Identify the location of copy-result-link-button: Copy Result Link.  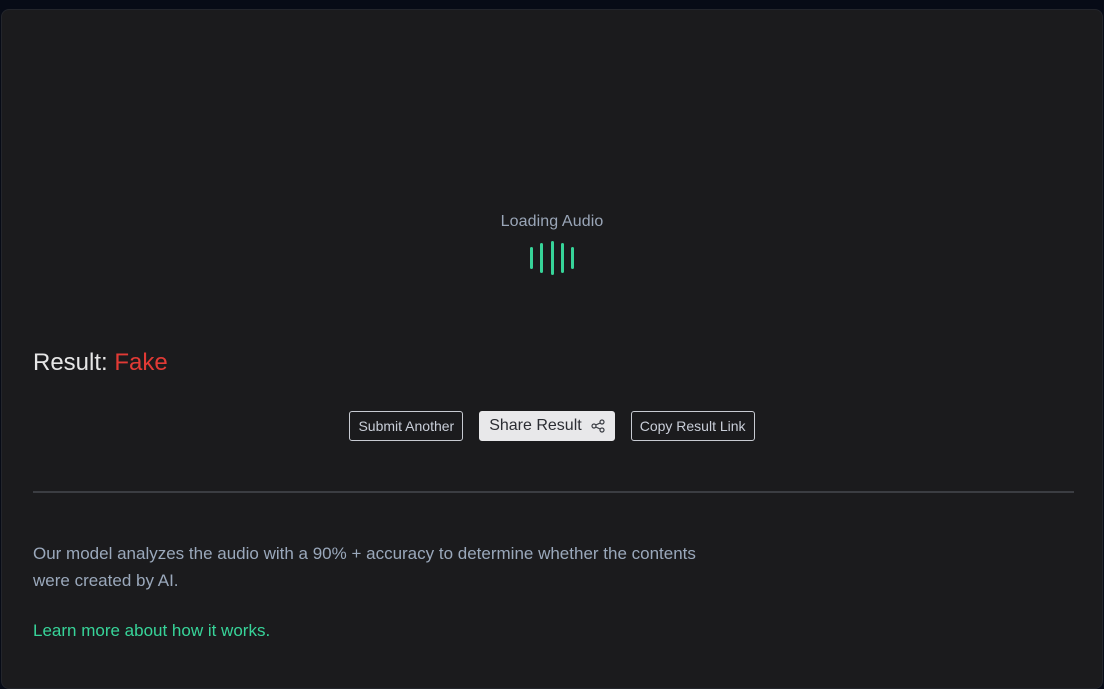
(692, 426).